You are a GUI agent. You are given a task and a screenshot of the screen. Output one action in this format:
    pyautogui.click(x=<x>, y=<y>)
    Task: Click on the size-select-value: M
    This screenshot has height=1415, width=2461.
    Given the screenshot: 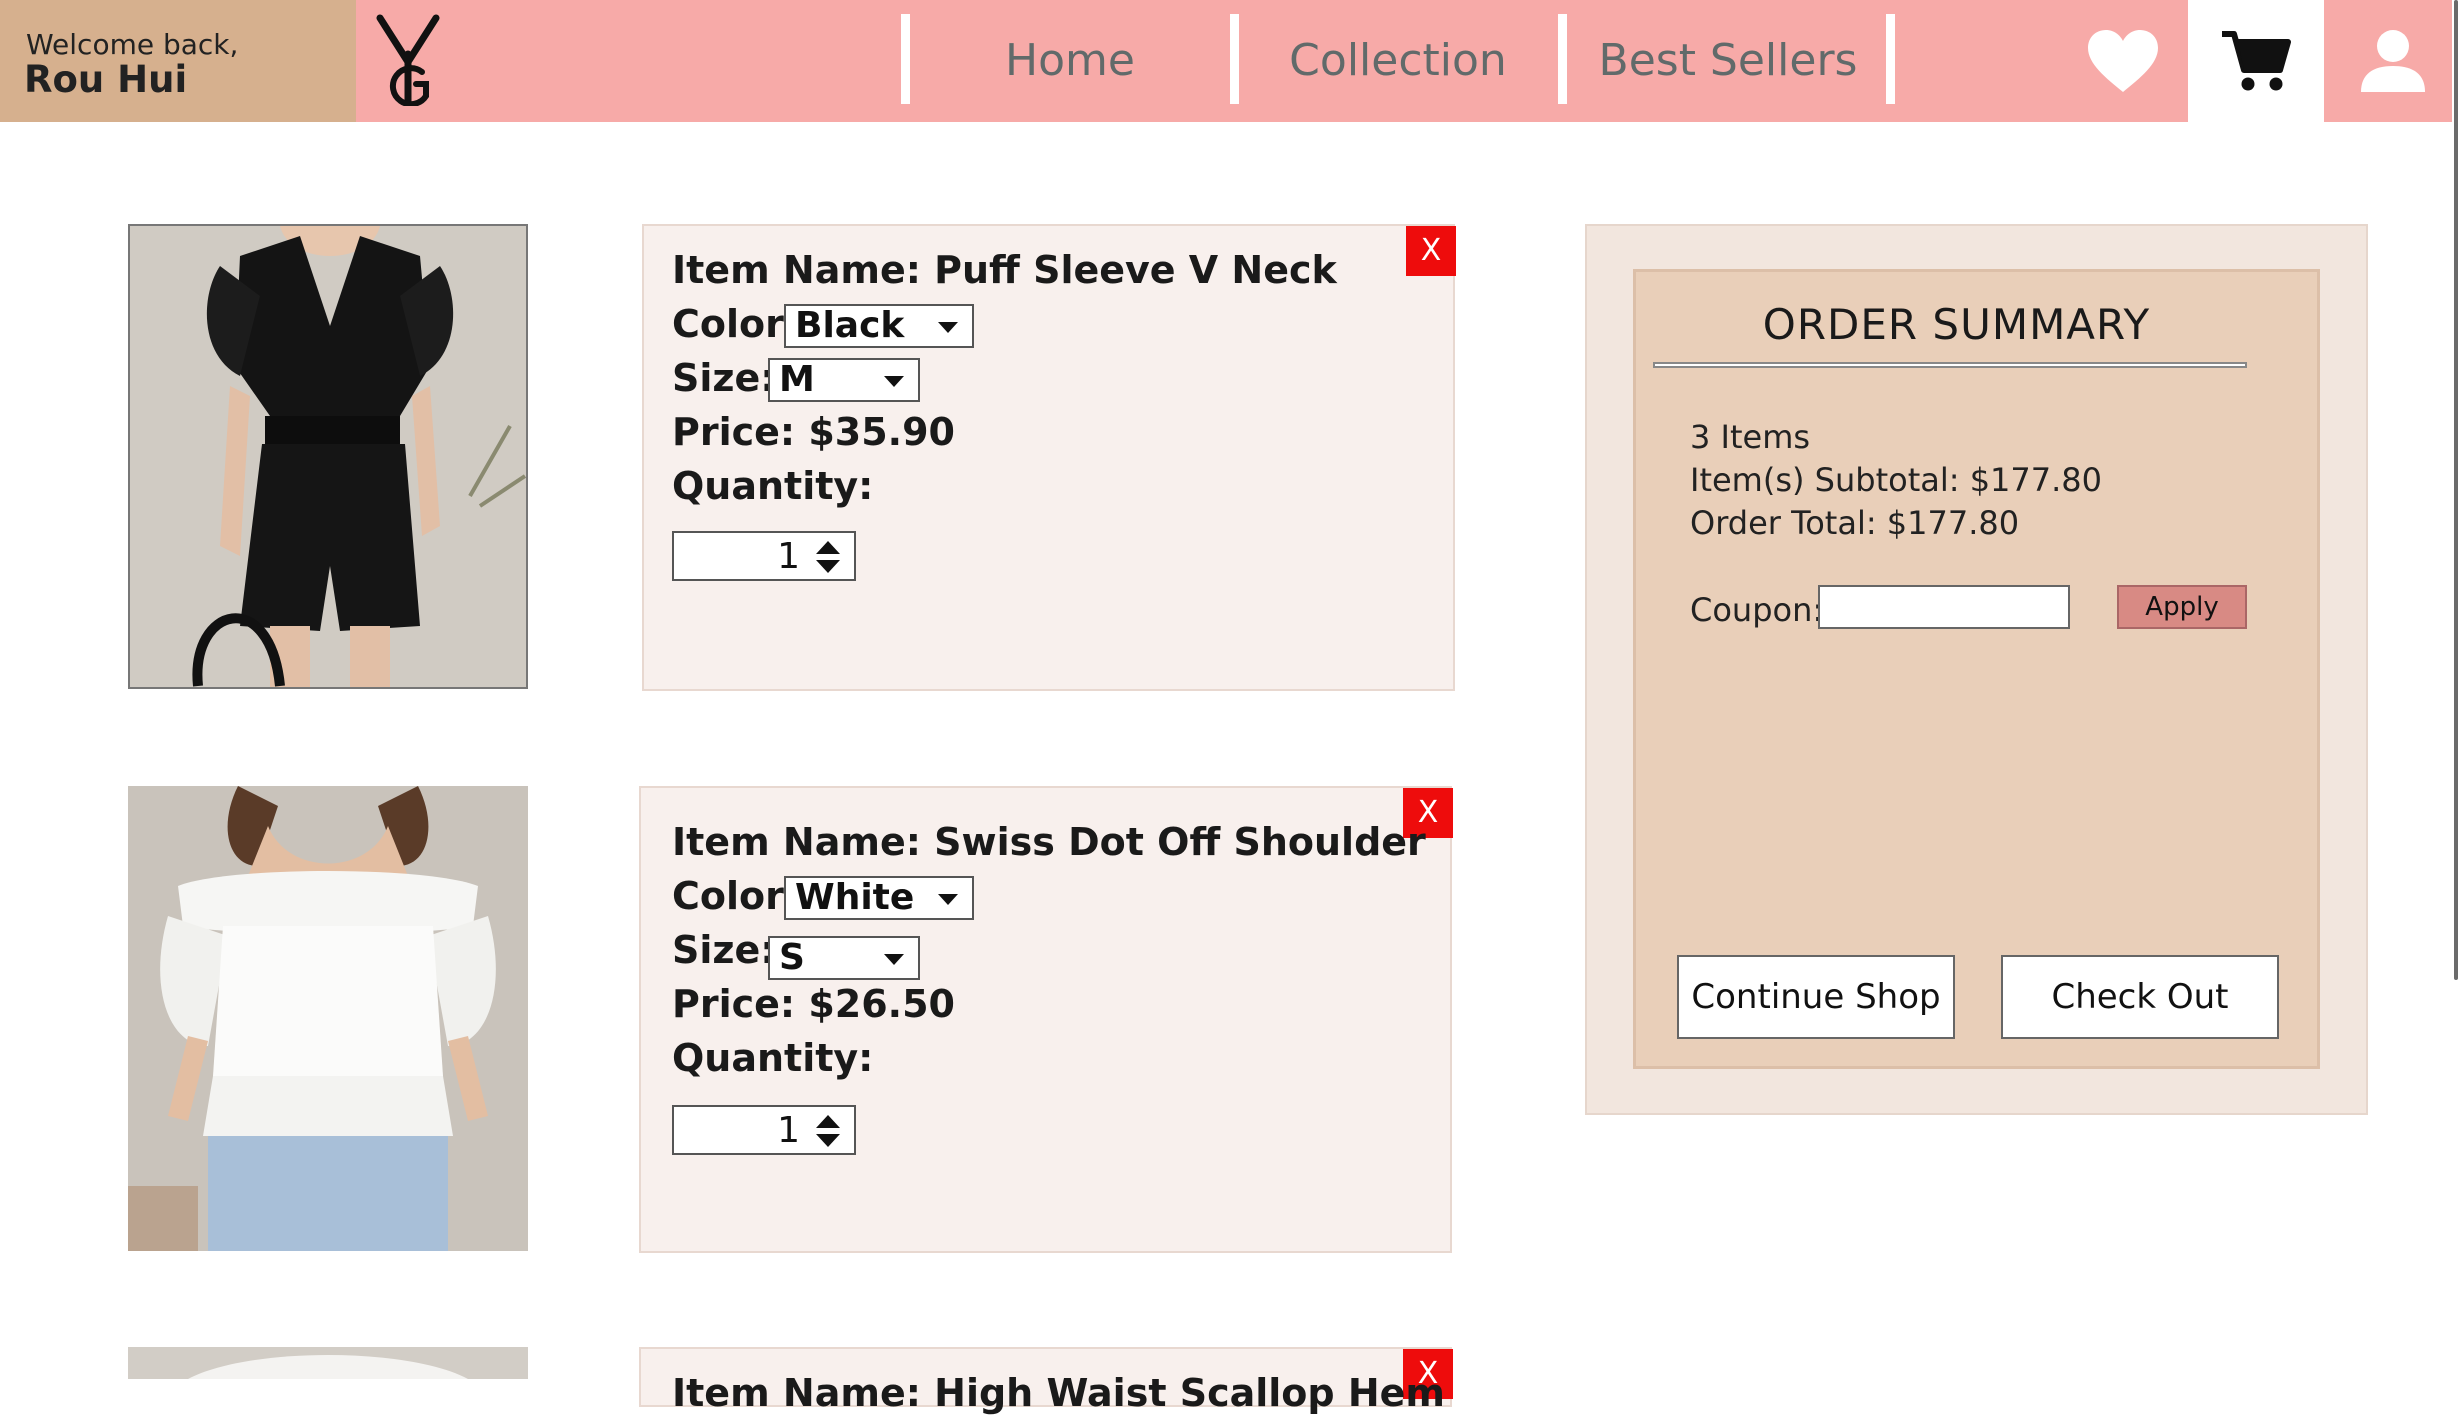 What is the action you would take?
    pyautogui.click(x=797, y=379)
    